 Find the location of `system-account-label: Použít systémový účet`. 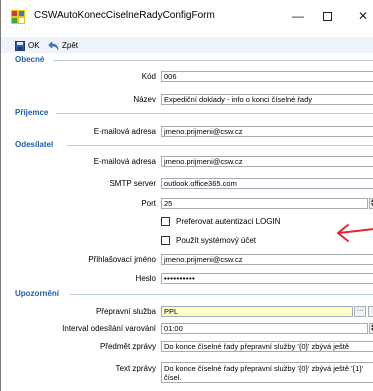

system-account-label: Použít systémový účet is located at coordinates (216, 240).